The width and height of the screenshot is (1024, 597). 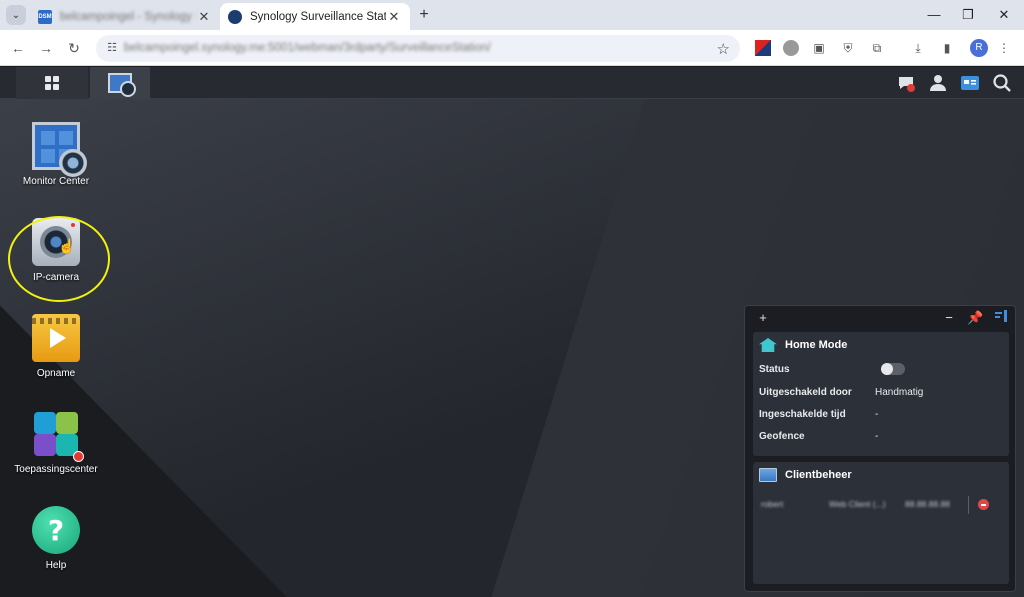 I want to click on extension-flag-icon, so click(x=763, y=48).